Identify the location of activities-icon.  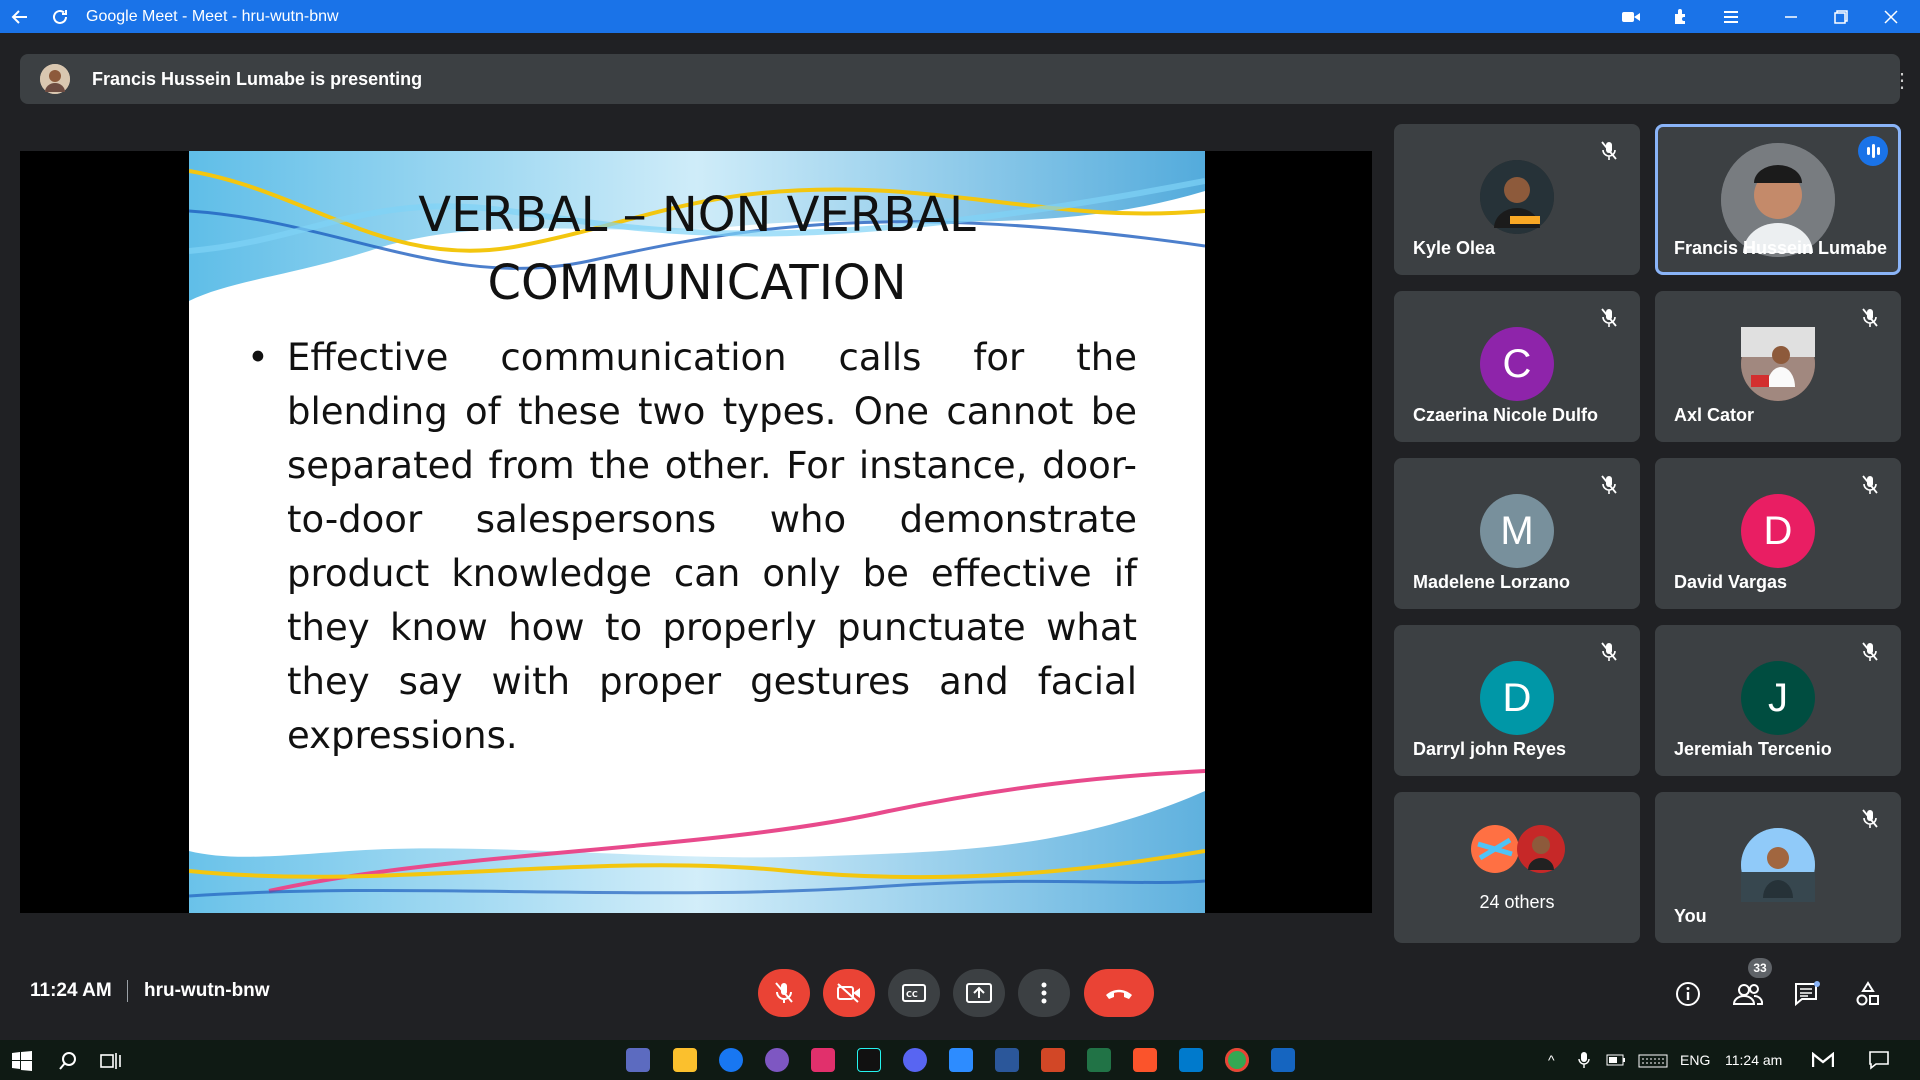
(1867, 993).